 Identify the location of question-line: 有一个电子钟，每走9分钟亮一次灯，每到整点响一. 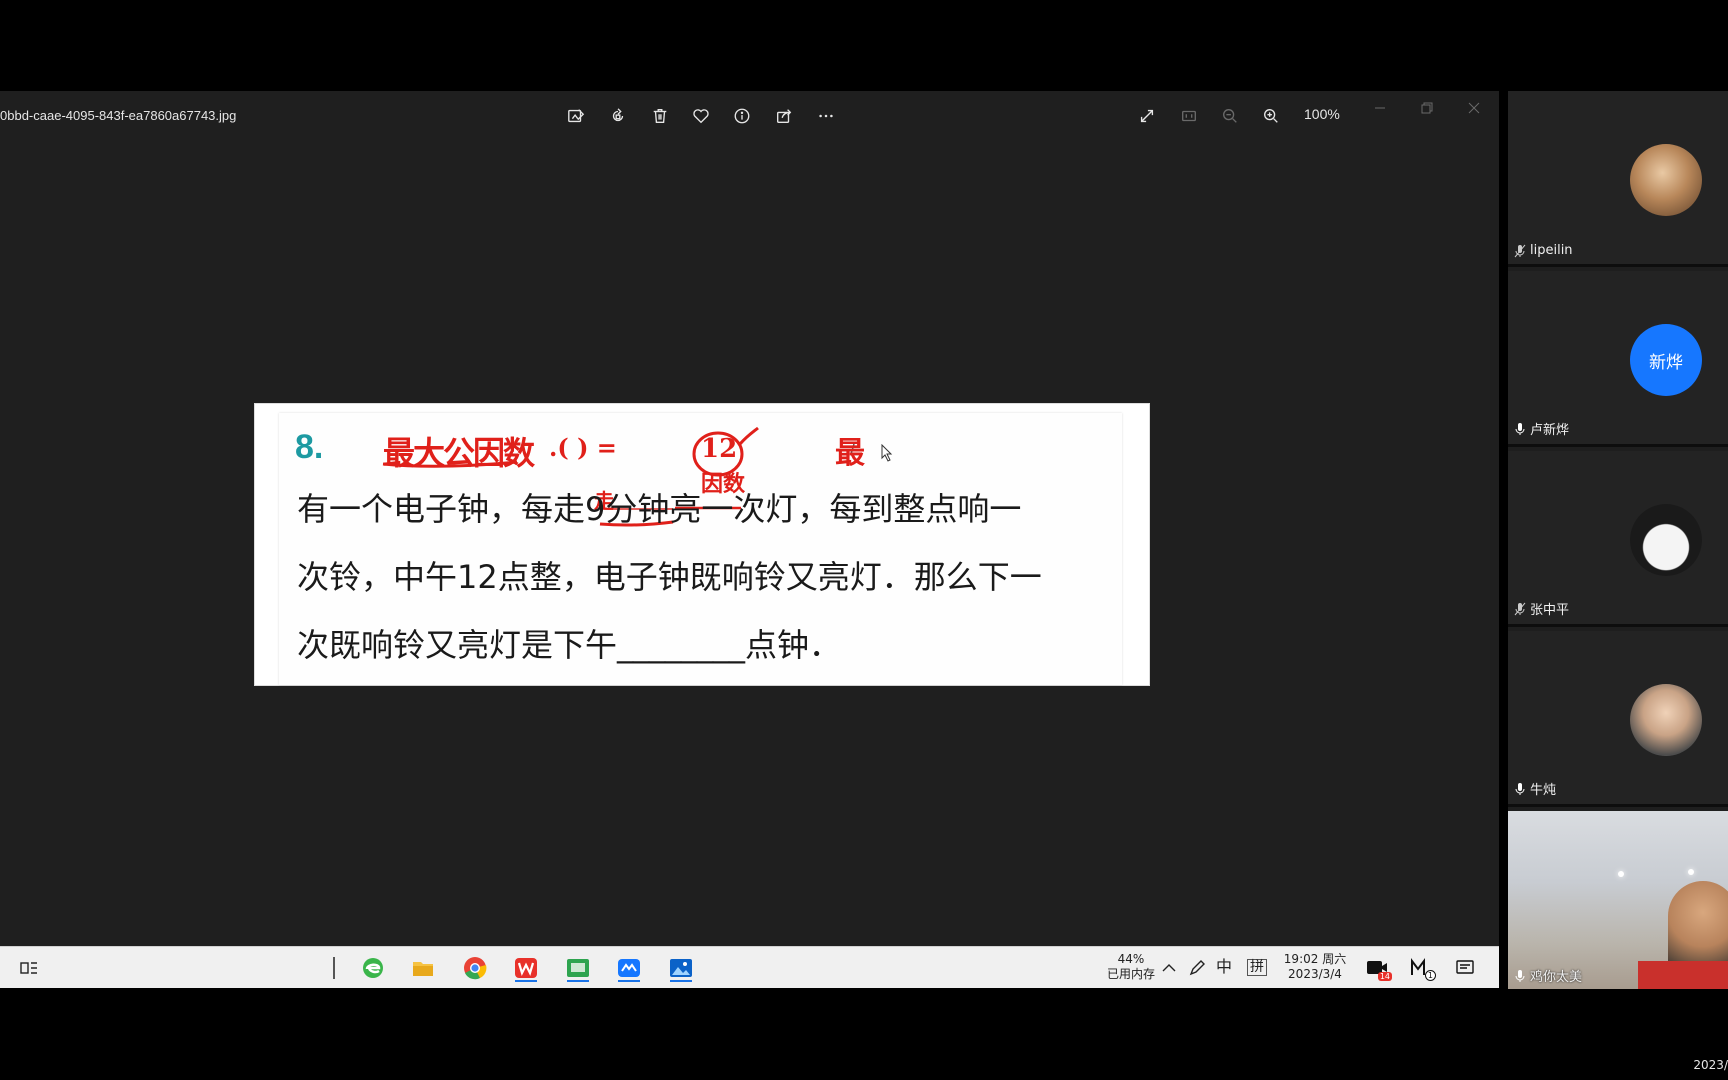
(659, 509).